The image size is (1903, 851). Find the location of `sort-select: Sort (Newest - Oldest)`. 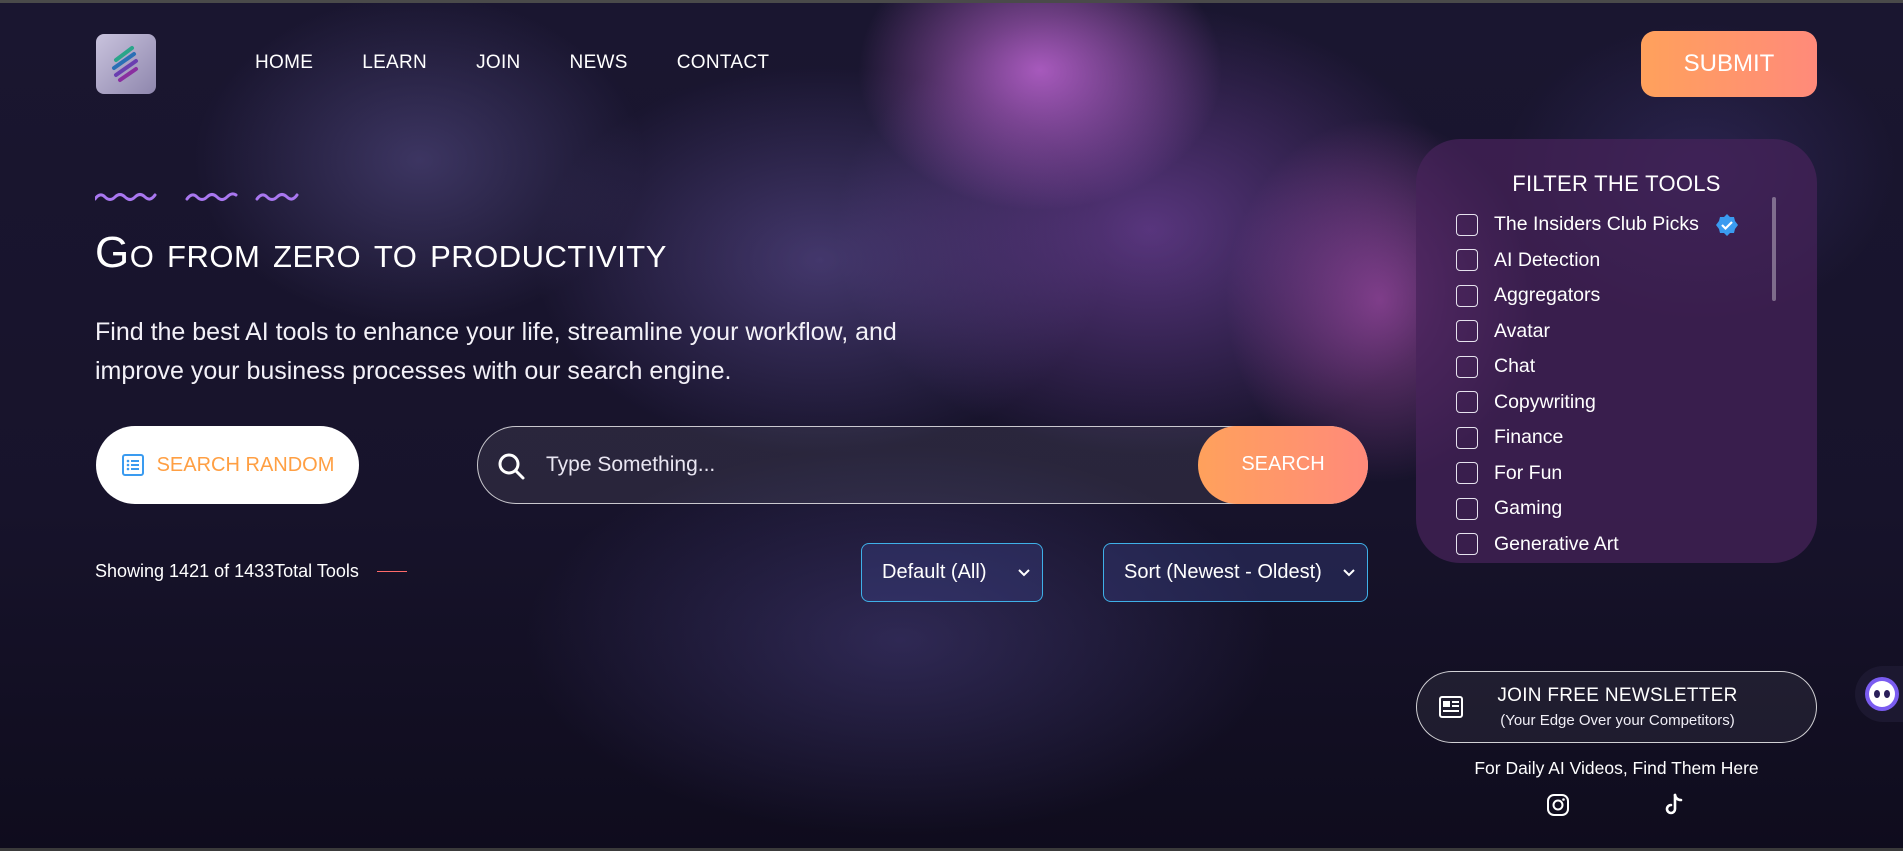

sort-select: Sort (Newest - Oldest) is located at coordinates (1235, 572).